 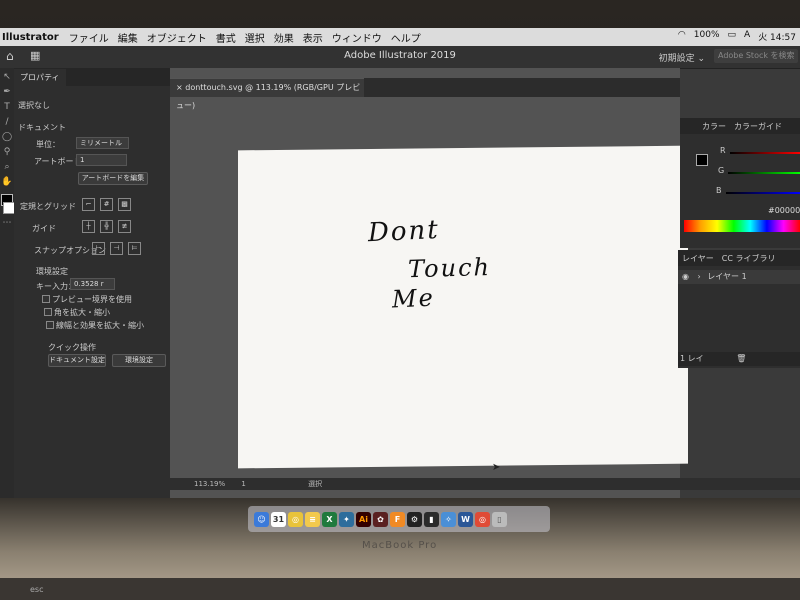 I want to click on key-increment-input: 0.3528 r, so click(x=92, y=284).